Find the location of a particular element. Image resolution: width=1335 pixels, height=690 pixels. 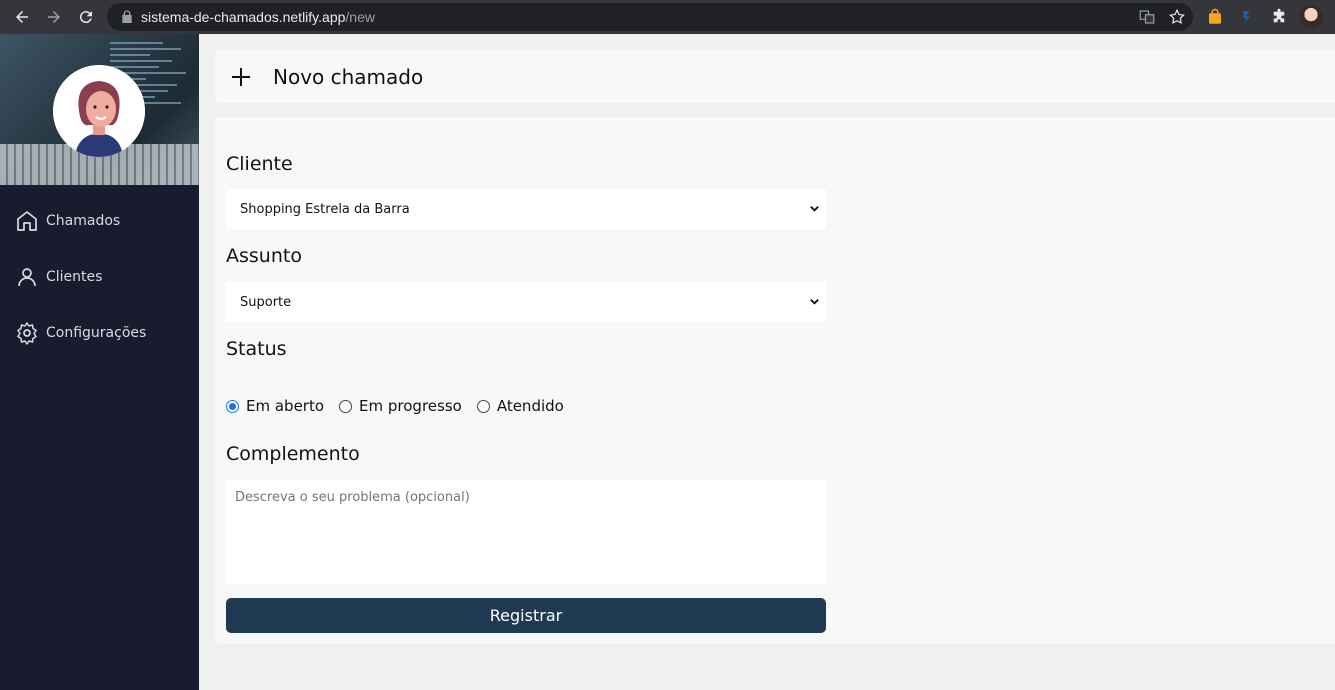

complemento-textarea: Descreva o seu problema (opcional) is located at coordinates (526, 532).